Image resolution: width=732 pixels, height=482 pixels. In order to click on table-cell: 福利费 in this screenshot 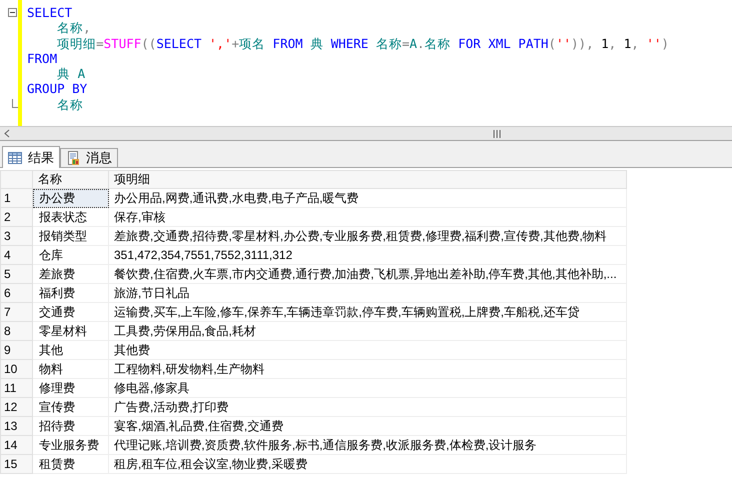, I will do `click(70, 293)`.